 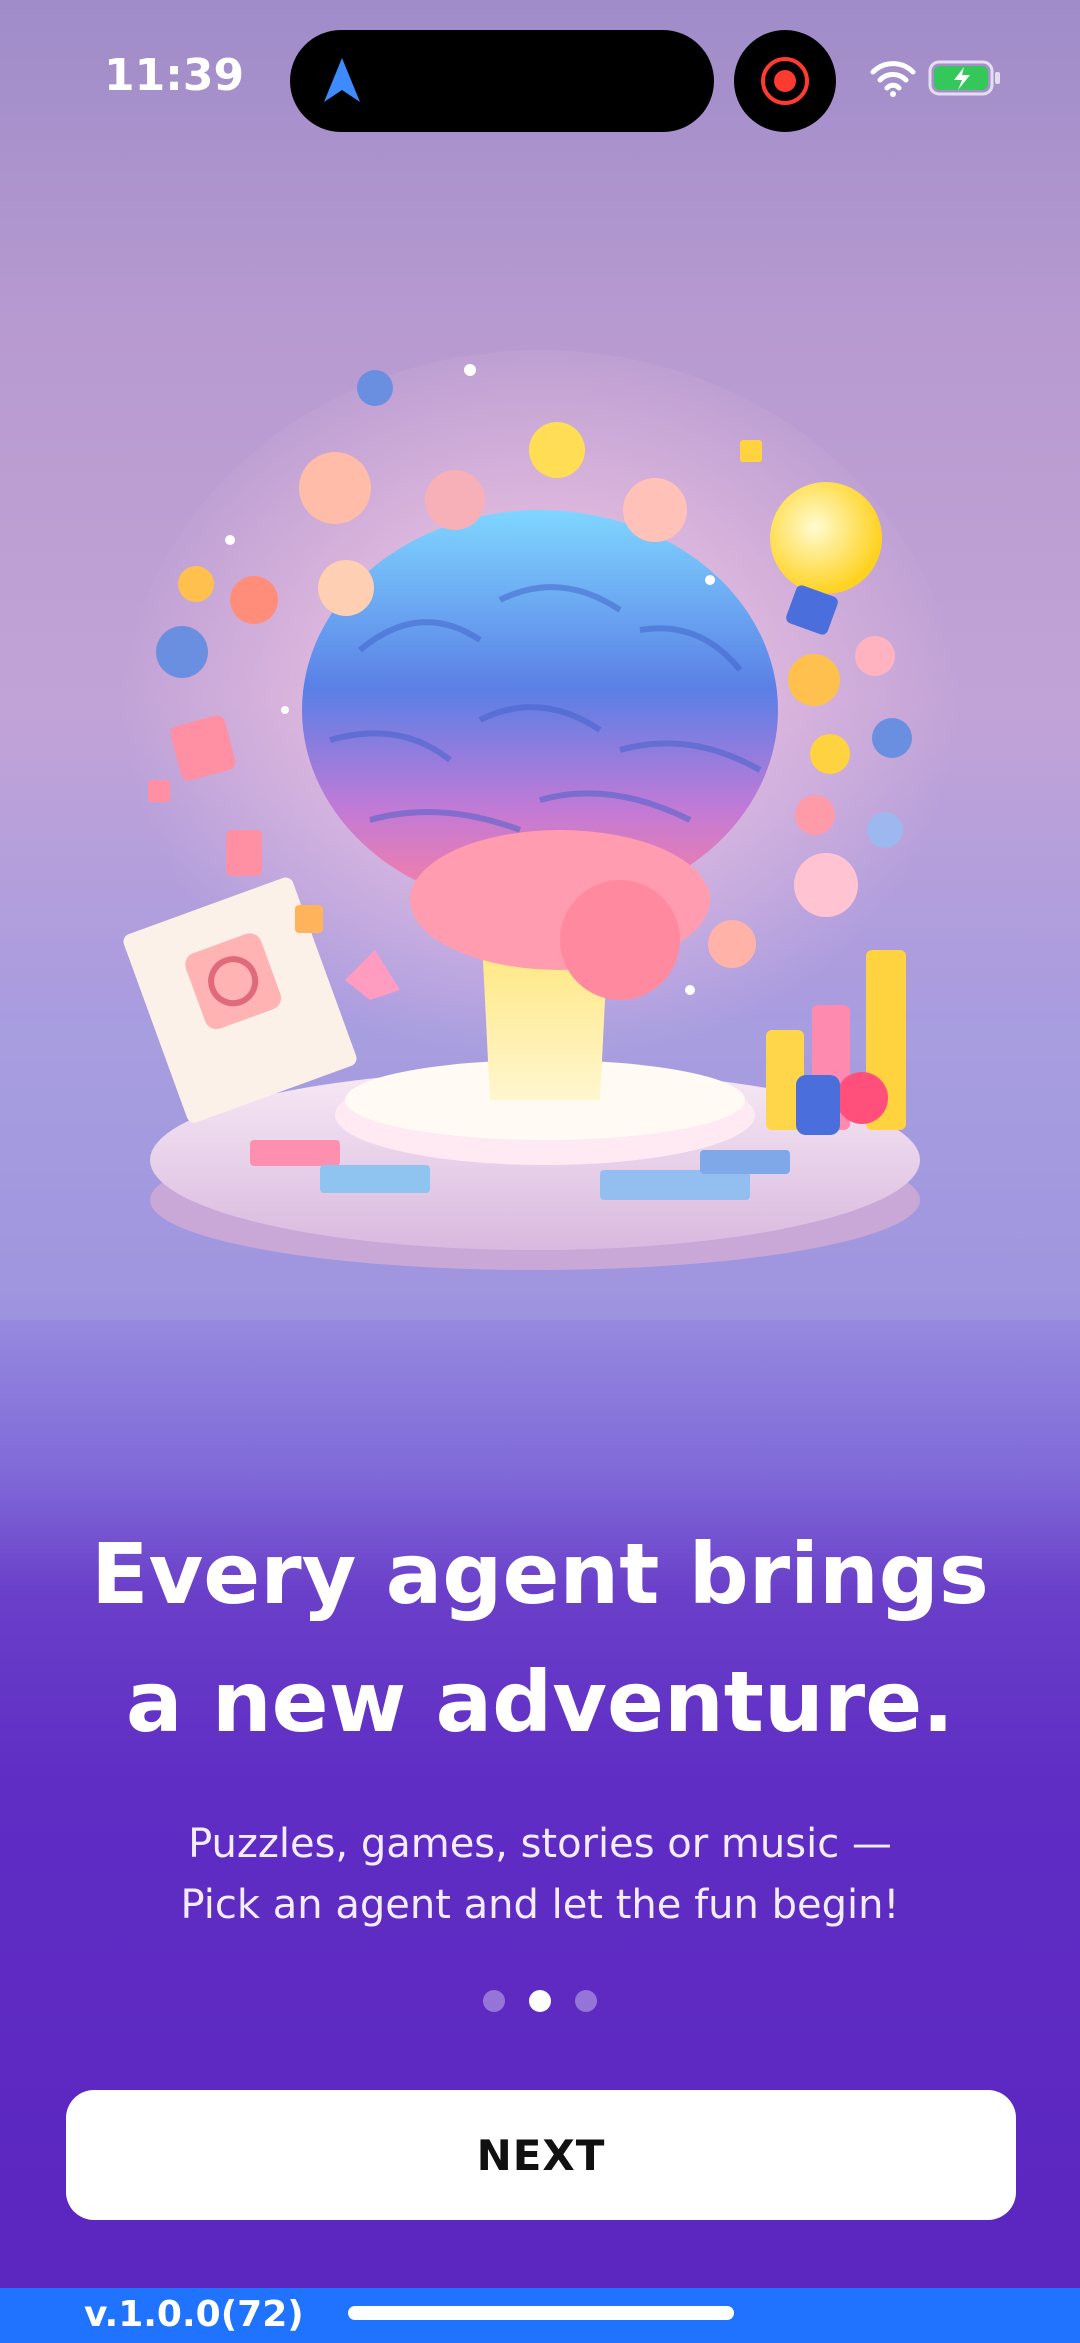 What do you see at coordinates (540, 1844) in the screenshot?
I see `subtitle-line-1: Puzzles, games, stories or music —` at bounding box center [540, 1844].